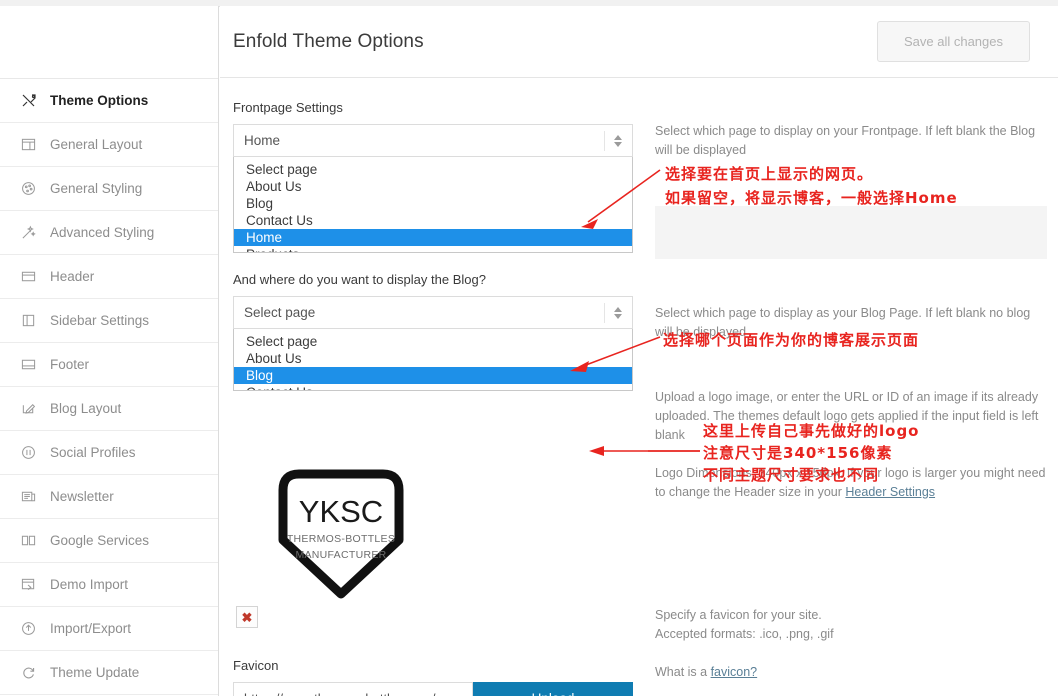  What do you see at coordinates (100, 320) in the screenshot?
I see `sidebar-item-label: Sidebar Settings` at bounding box center [100, 320].